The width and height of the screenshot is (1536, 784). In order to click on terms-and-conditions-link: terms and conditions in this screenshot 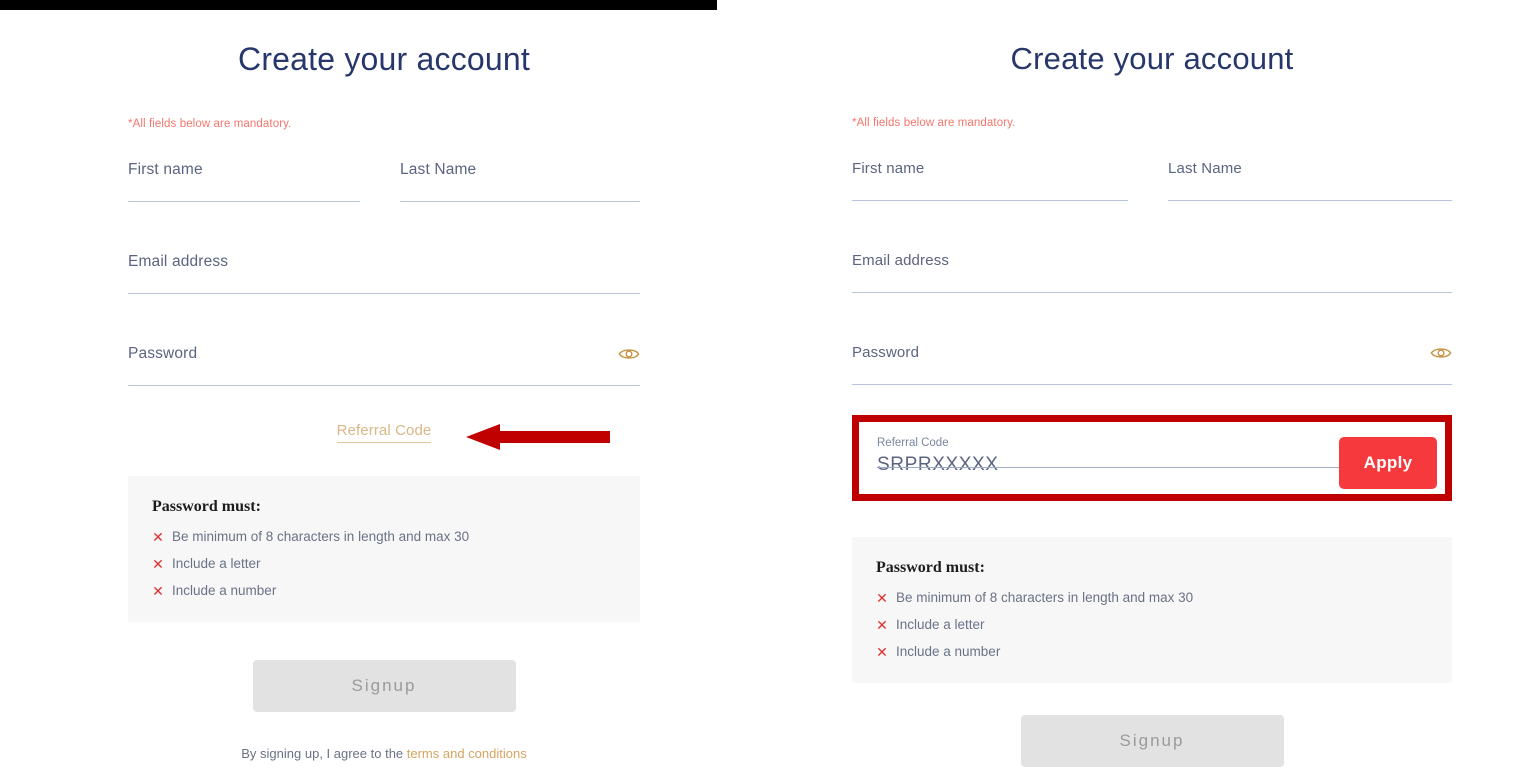, I will do `click(467, 753)`.